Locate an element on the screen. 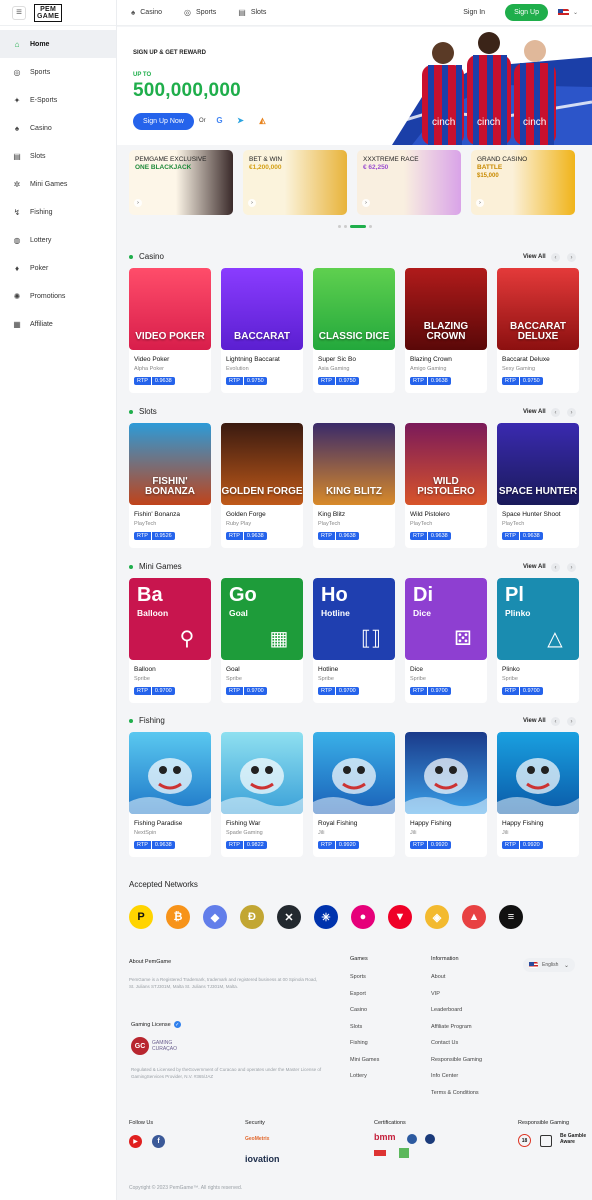 The width and height of the screenshot is (592, 1200). top-nav-sports: ◎ Sports is located at coordinates (200, 12).